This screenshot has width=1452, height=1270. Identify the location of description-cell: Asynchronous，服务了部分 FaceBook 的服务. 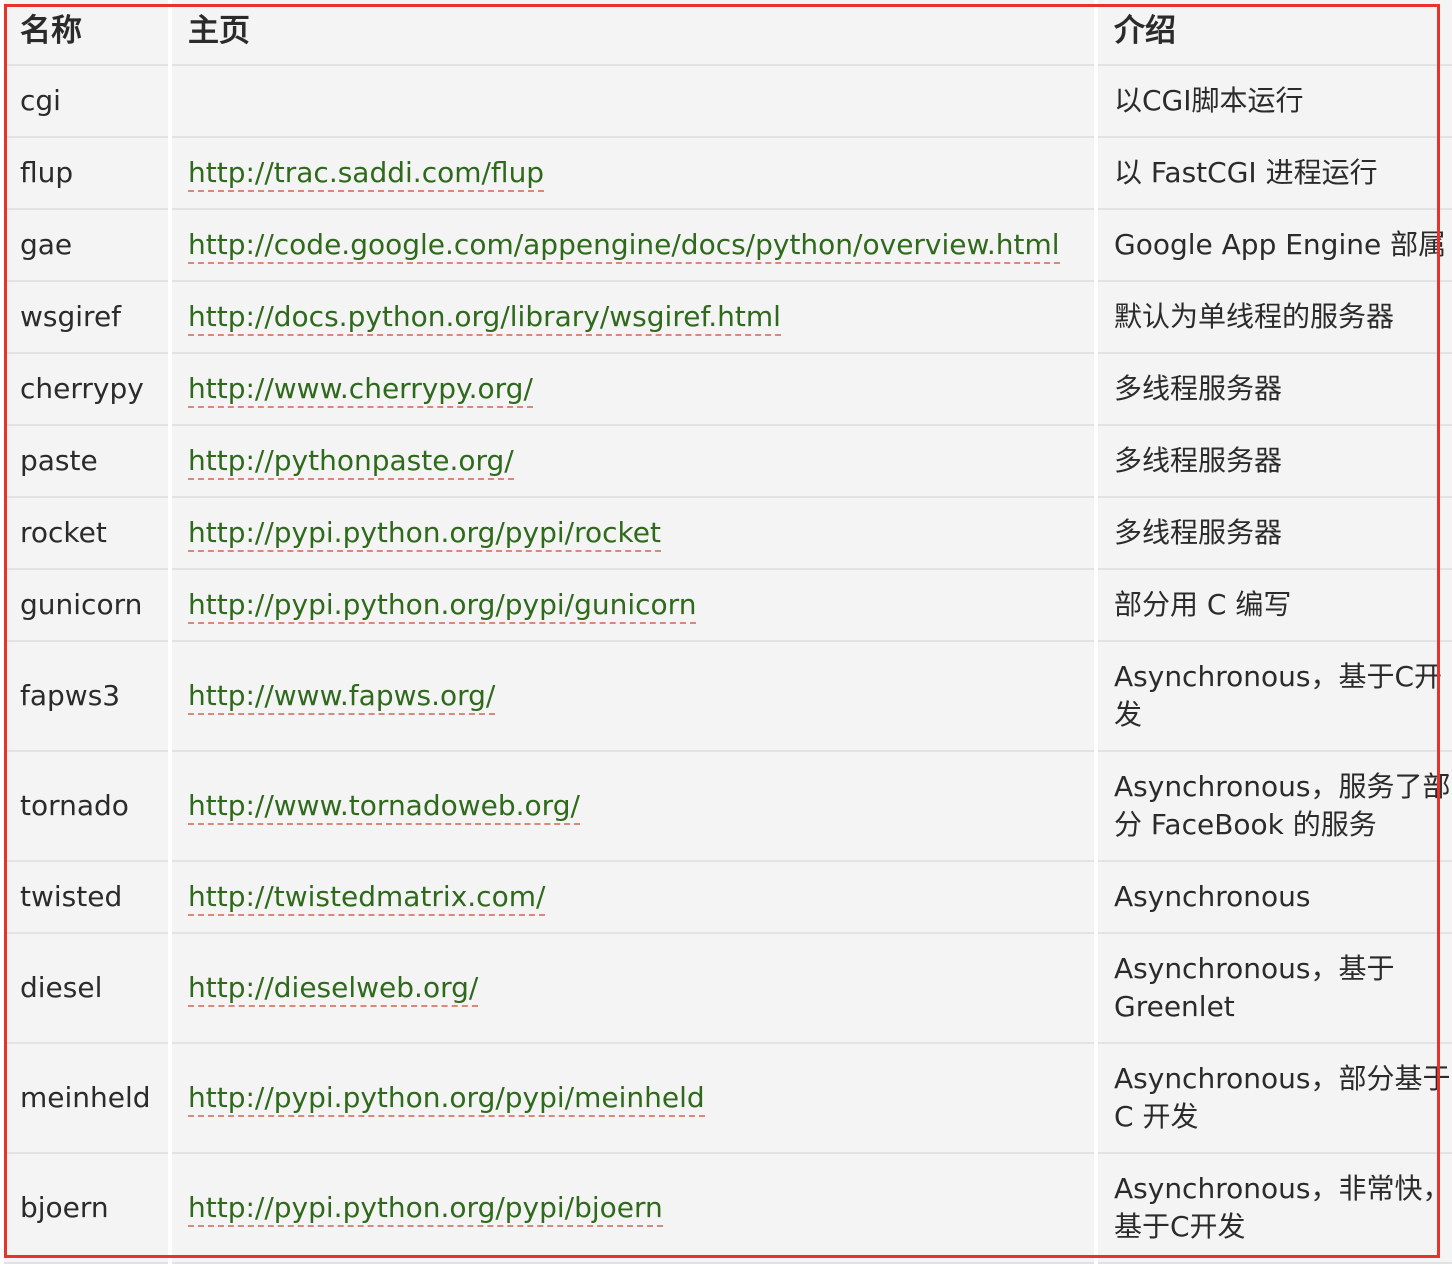
(1275, 807).